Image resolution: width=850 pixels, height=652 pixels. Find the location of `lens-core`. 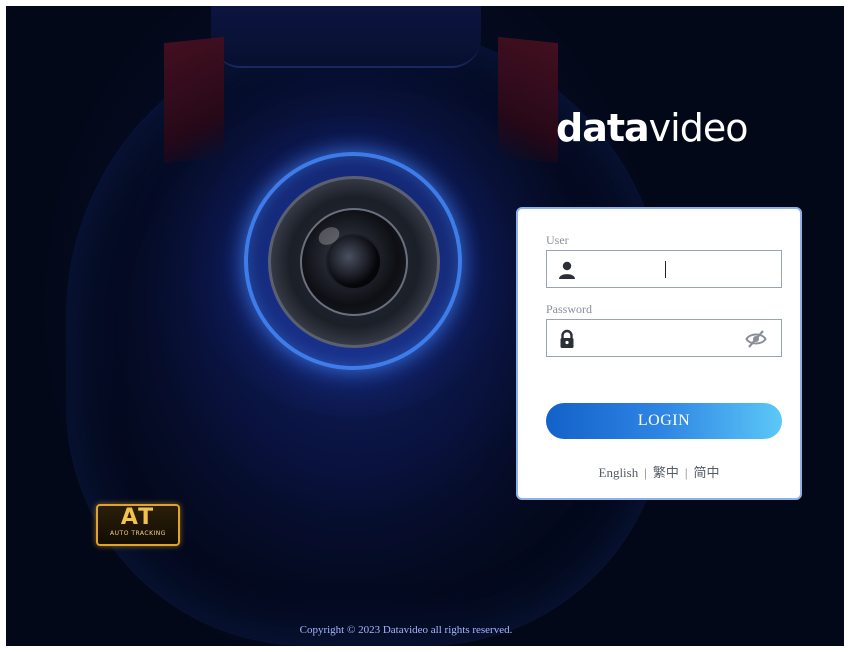

lens-core is located at coordinates (354, 262).